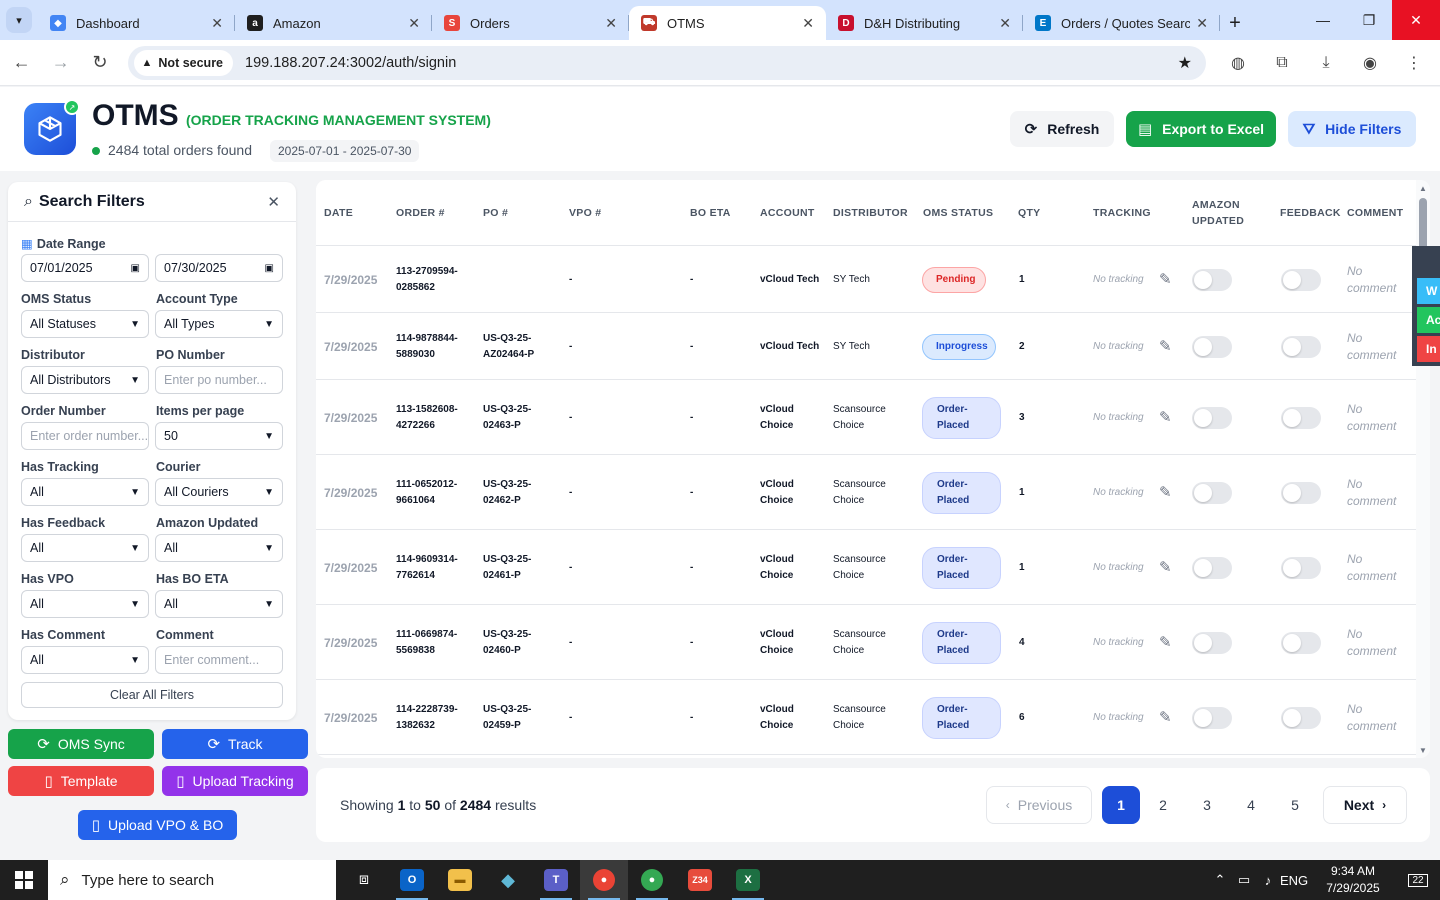  Describe the element at coordinates (556, 880) in the screenshot. I see `teams-icon: T` at that location.